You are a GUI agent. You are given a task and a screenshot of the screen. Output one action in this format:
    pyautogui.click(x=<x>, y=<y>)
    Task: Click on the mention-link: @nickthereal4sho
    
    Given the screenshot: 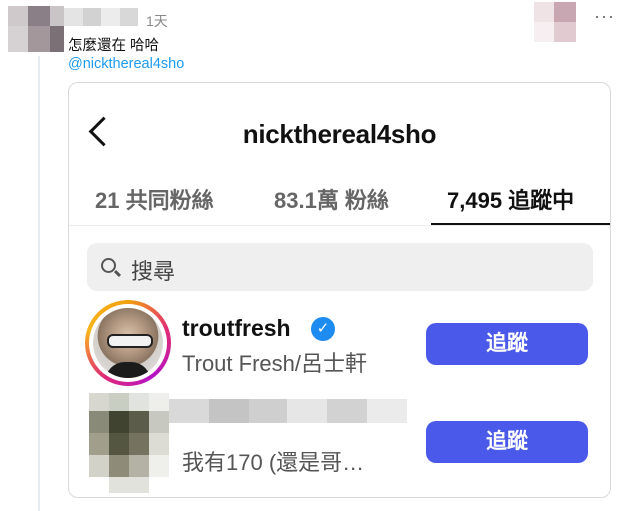 What is the action you would take?
    pyautogui.click(x=126, y=64)
    